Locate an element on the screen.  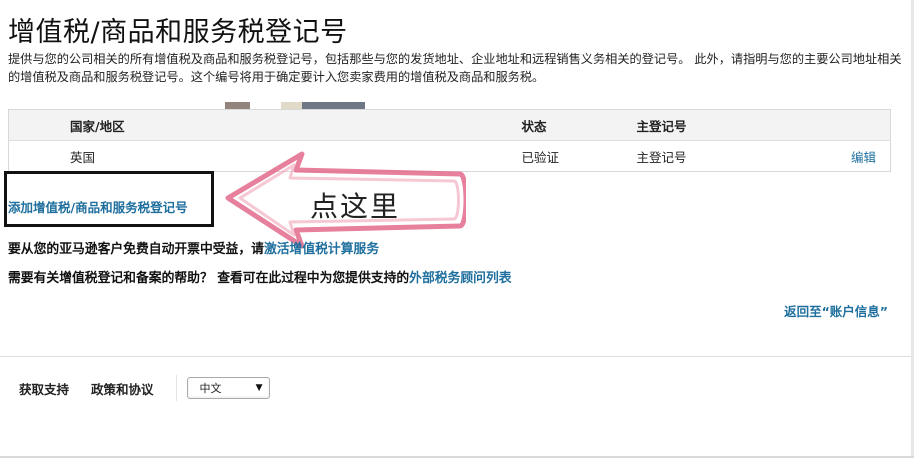
row-primary: 主登记号 is located at coordinates (661, 157).